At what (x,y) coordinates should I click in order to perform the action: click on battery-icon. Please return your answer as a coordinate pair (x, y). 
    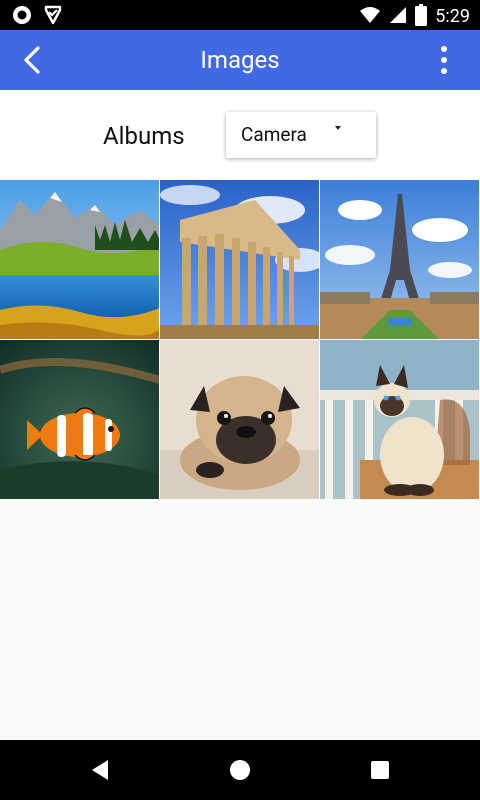
    Looking at the image, I should click on (421, 17).